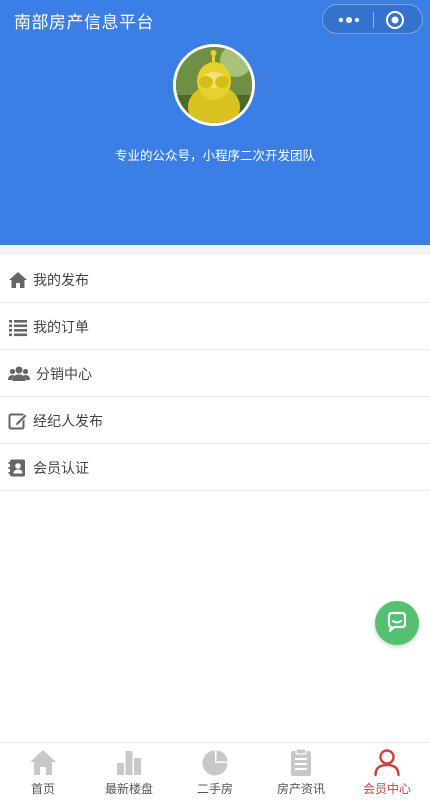 The image size is (430, 801). What do you see at coordinates (215, 326) in the screenshot?
I see `menu-item-my-orders: 我的订单` at bounding box center [215, 326].